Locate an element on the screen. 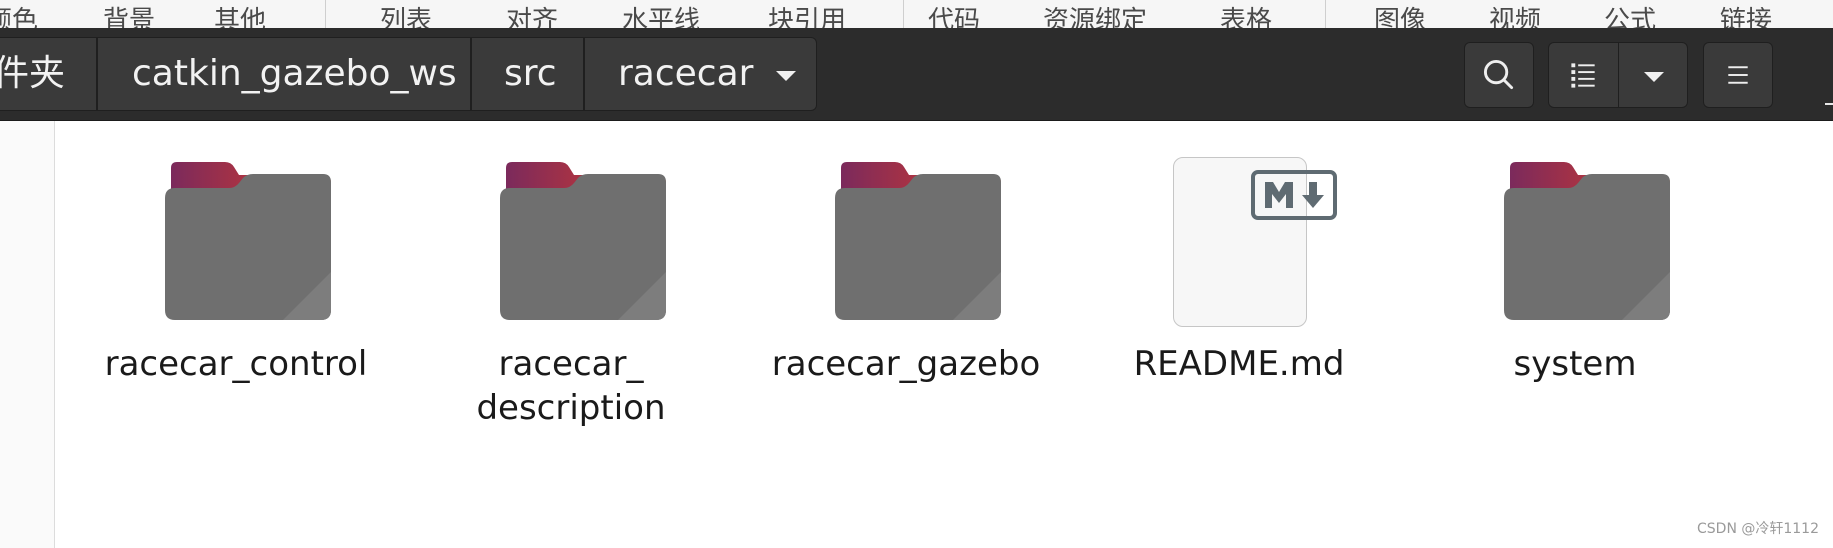  toolbar-item-hr: 水平线 is located at coordinates (661, 17).